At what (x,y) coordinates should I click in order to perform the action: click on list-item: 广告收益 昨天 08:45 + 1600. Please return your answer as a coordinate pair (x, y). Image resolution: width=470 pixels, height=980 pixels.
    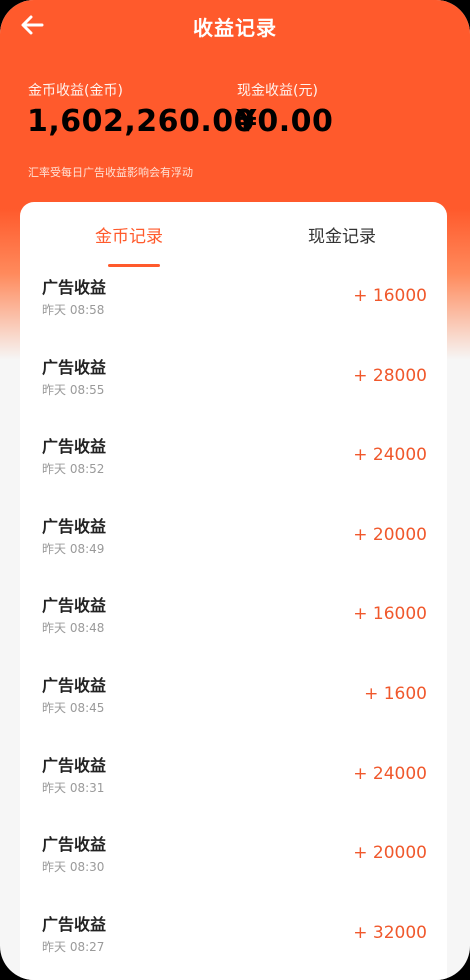
    Looking at the image, I should click on (233, 706).